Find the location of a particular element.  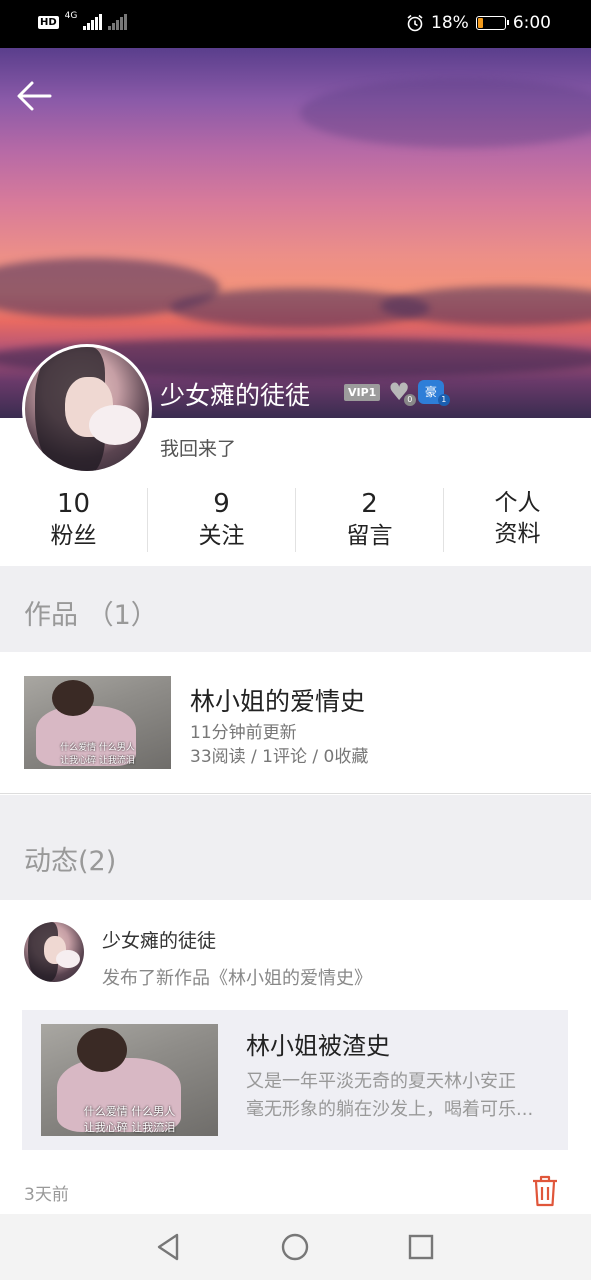

username: 少女瘫的徒徒 is located at coordinates (235, 395).